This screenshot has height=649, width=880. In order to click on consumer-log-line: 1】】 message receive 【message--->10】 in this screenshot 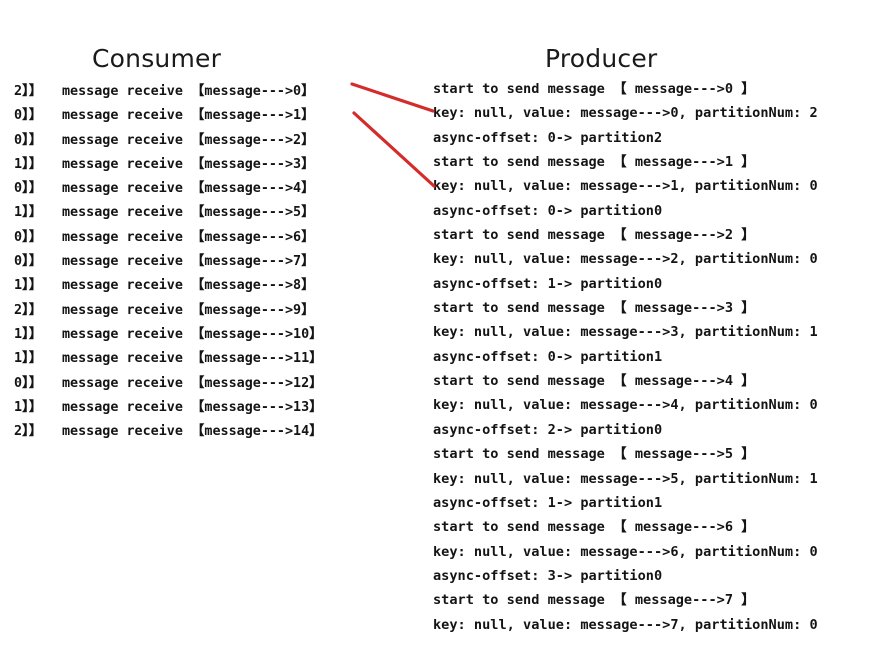, I will do `click(210, 335)`.